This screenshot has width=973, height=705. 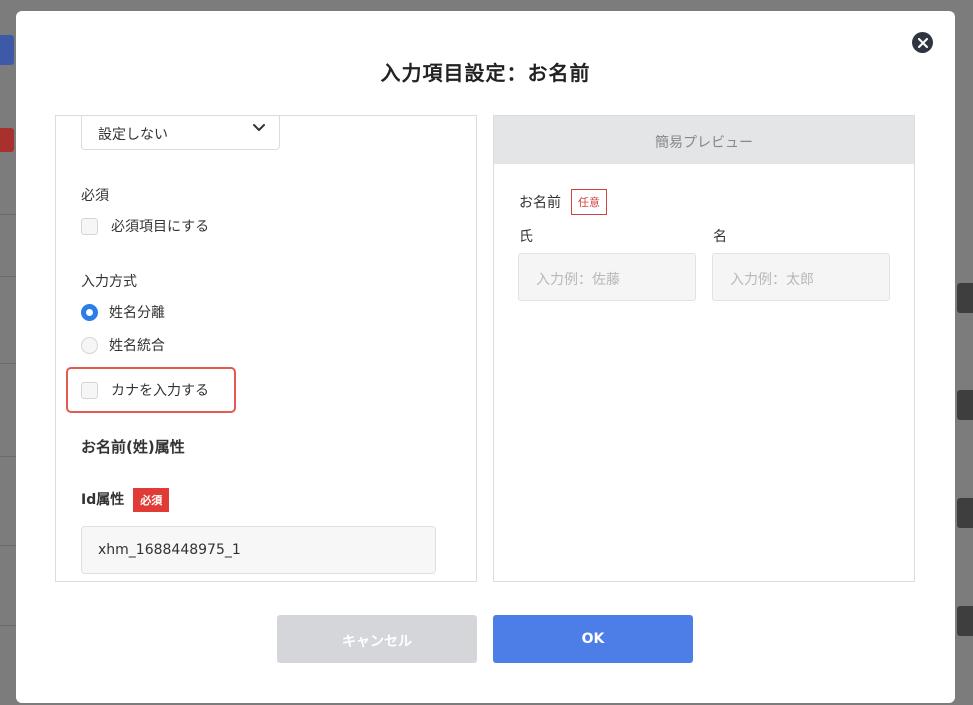 I want to click on first-name-label: 名, so click(x=720, y=237).